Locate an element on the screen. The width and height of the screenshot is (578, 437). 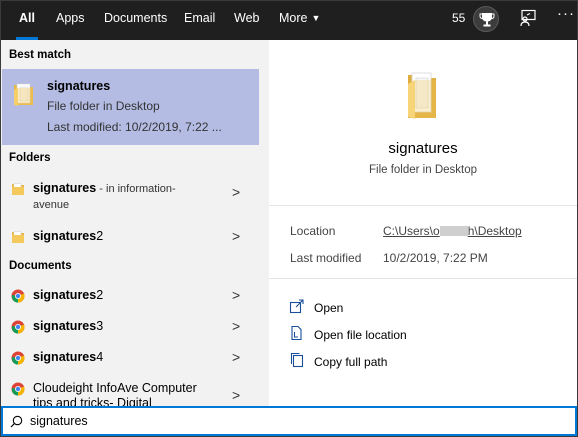
list-item-label: signatures3 is located at coordinates (68, 326).